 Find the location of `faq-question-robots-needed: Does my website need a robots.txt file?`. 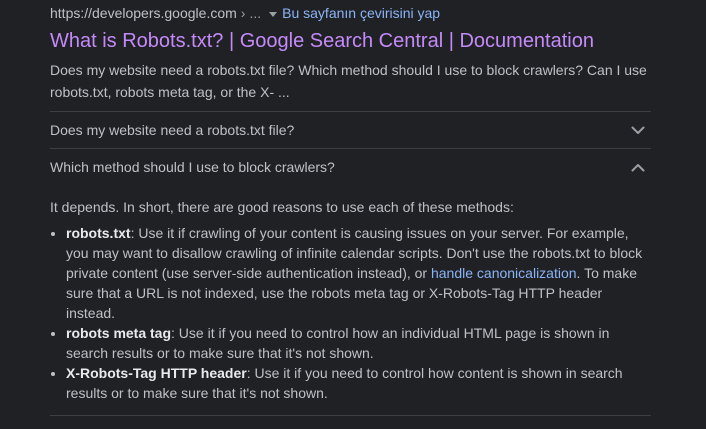

faq-question-robots-needed: Does my website need a robots.txt file? is located at coordinates (350, 130).